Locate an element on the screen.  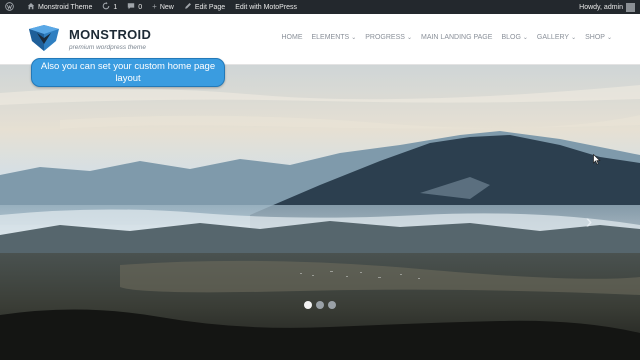
comments-count: 0 is located at coordinates (140, 7).